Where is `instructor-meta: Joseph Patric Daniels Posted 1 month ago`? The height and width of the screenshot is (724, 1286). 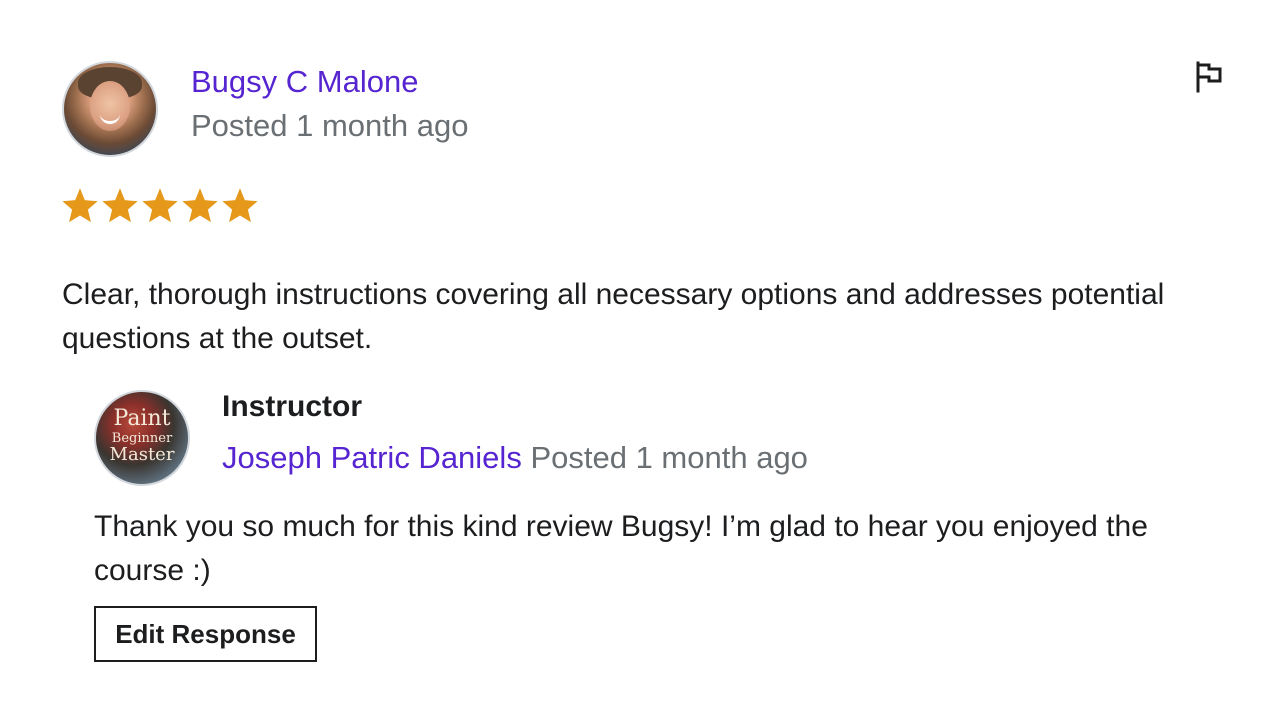
instructor-meta: Joseph Patric Daniels Posted 1 month ago is located at coordinates (515, 458).